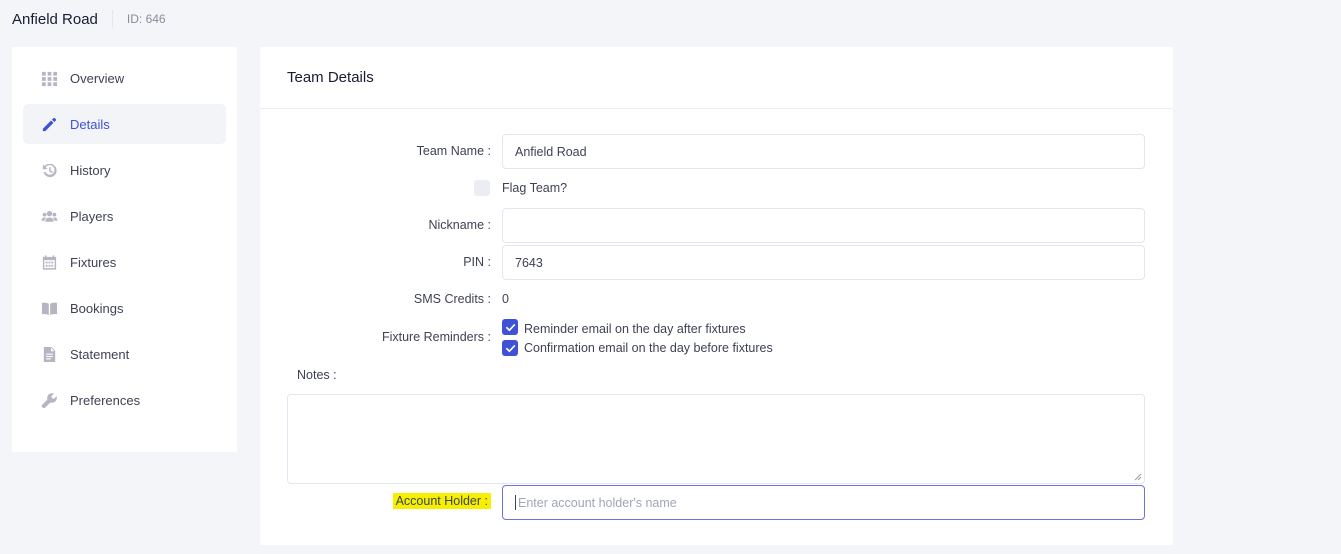  What do you see at coordinates (55, 19) in the screenshot?
I see `page-title: Anfield Road` at bounding box center [55, 19].